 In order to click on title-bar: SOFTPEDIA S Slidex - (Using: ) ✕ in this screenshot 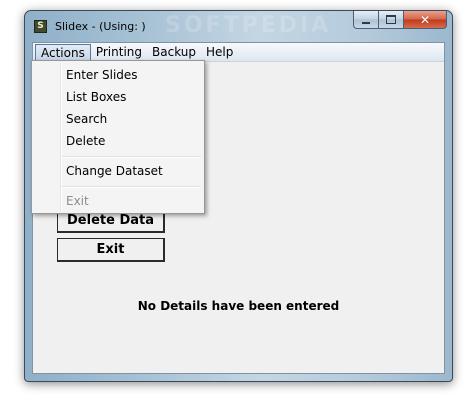, I will do `click(238, 26)`.